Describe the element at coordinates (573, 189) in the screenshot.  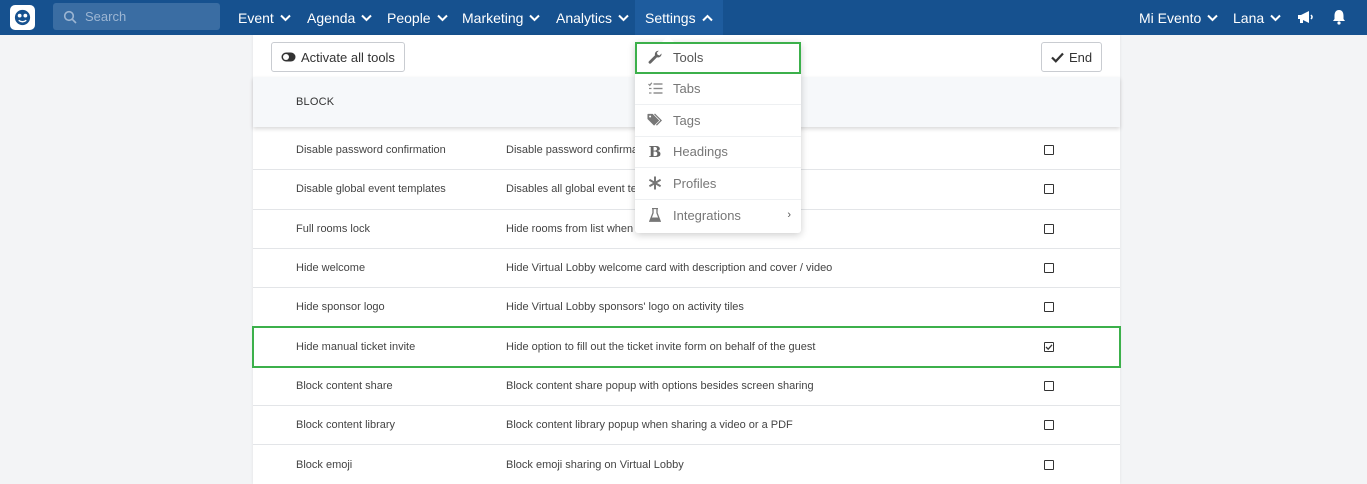
I see `row-description: Disables all global event ter` at that location.